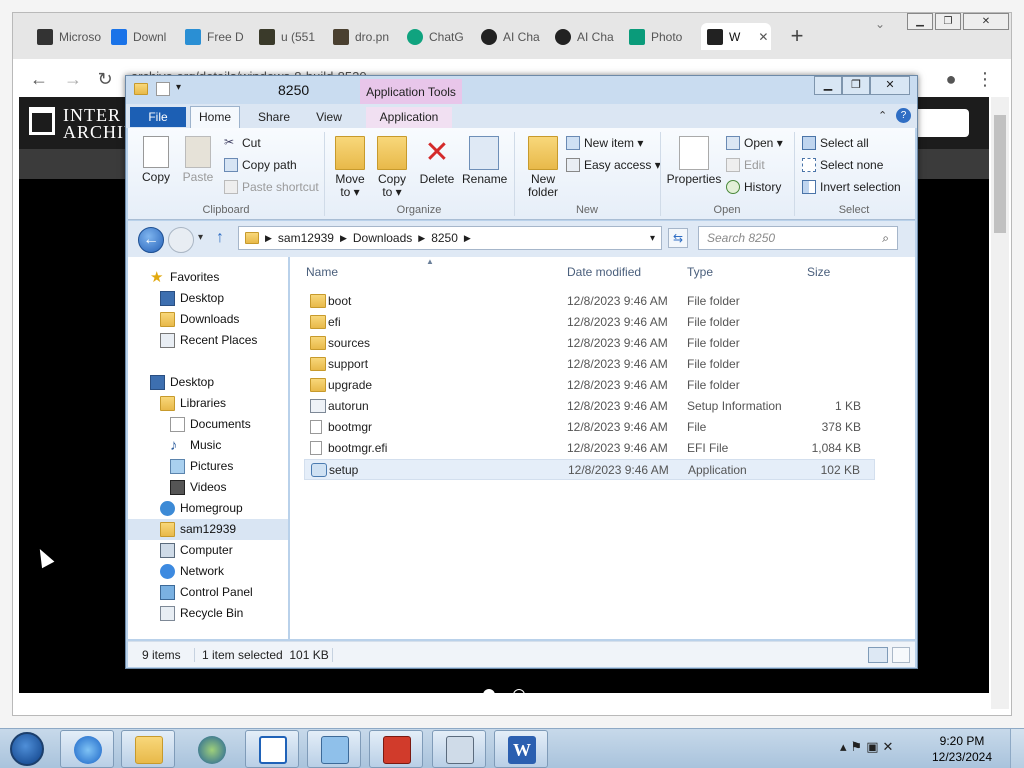 The height and width of the screenshot is (768, 1024). I want to click on file-row-selected: setup 12/8/2023 9:46 AM Application 102 KB, so click(589, 469).